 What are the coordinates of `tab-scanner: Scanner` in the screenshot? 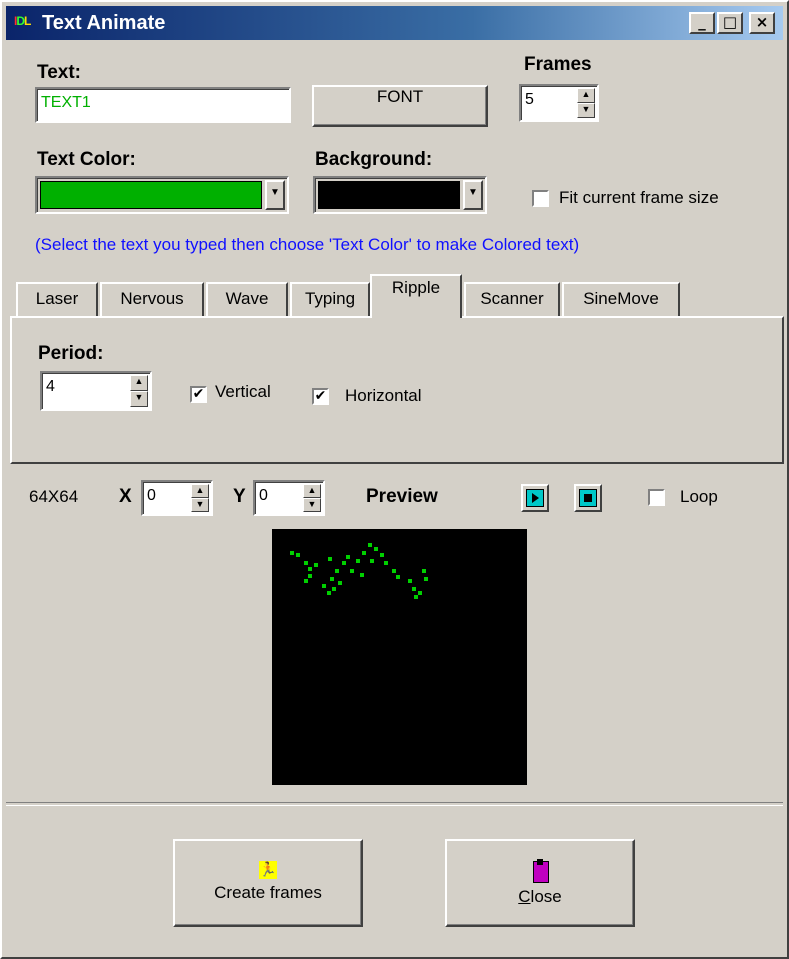 It's located at (512, 299).